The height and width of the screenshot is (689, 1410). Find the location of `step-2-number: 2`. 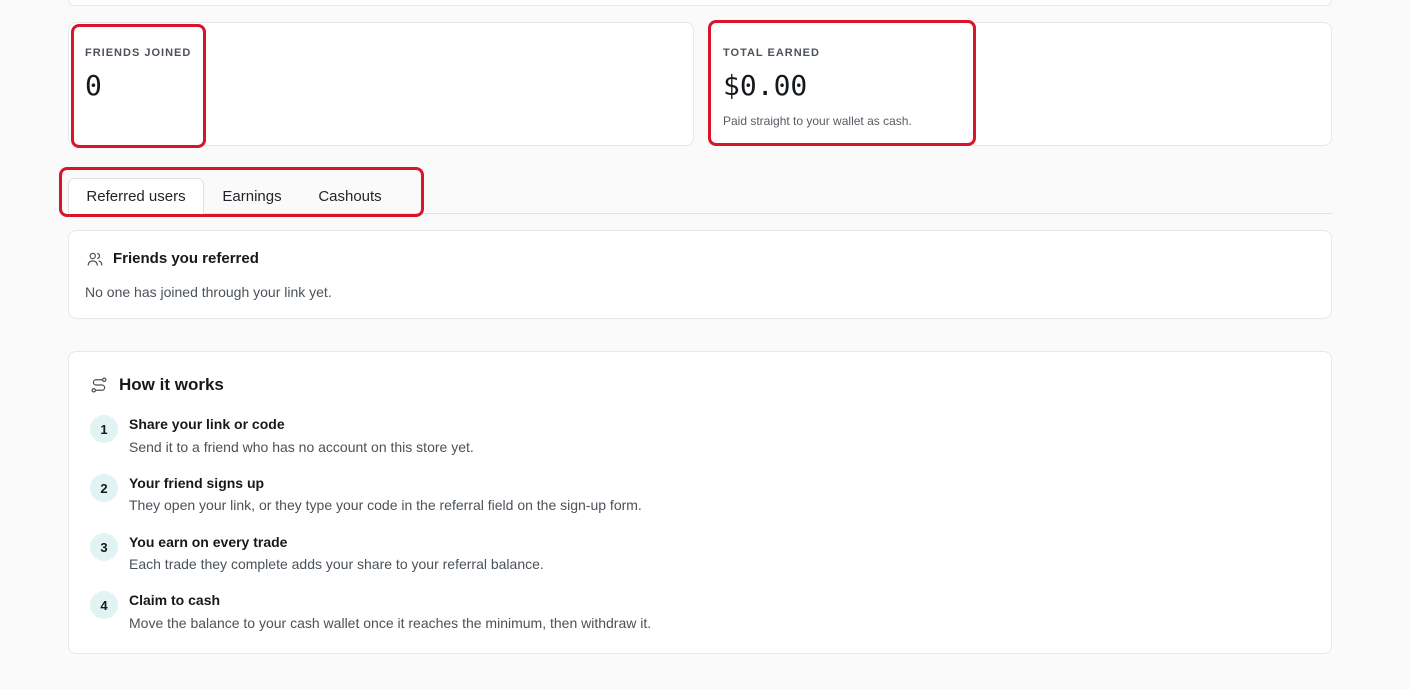

step-2-number: 2 is located at coordinates (104, 488).